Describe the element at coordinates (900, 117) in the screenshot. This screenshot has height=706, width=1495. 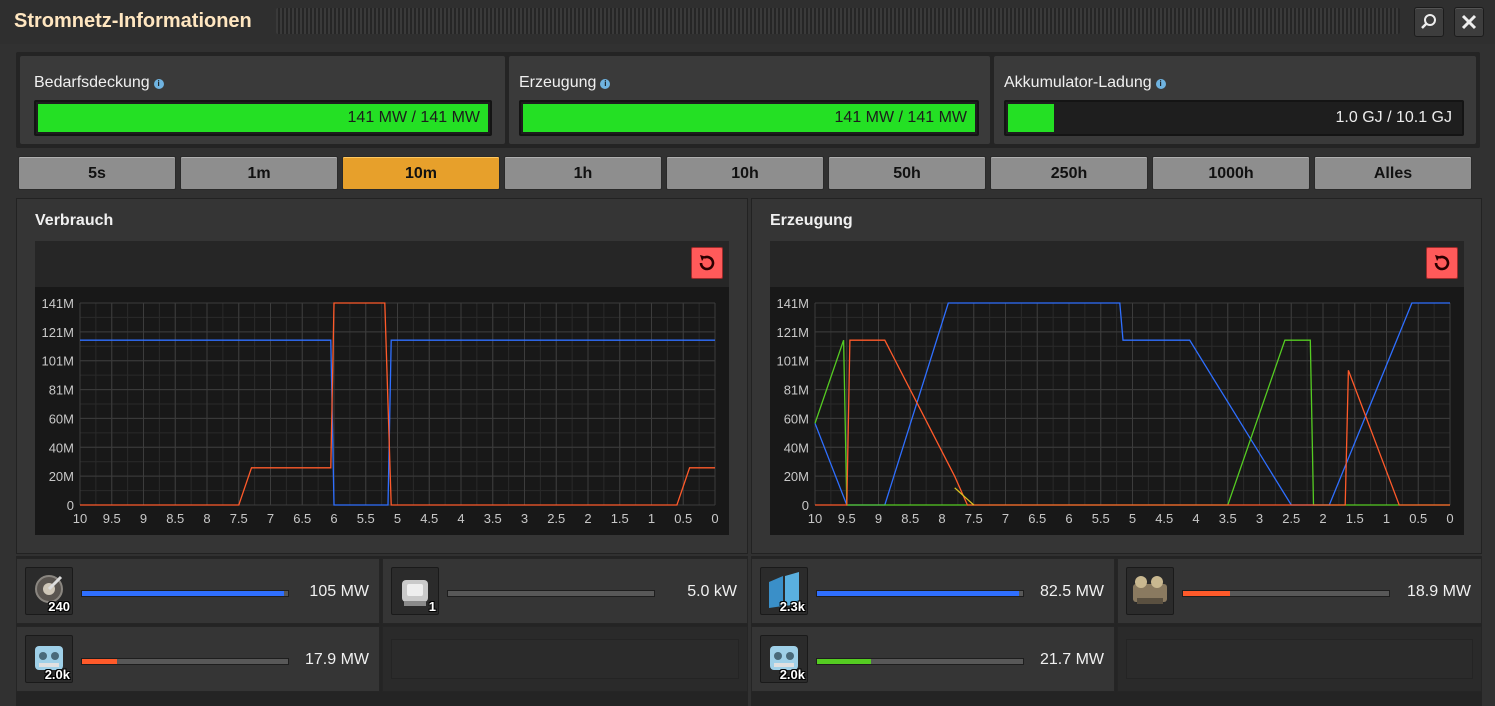
I see `bar-value: 141 MW / 141 MW` at that location.